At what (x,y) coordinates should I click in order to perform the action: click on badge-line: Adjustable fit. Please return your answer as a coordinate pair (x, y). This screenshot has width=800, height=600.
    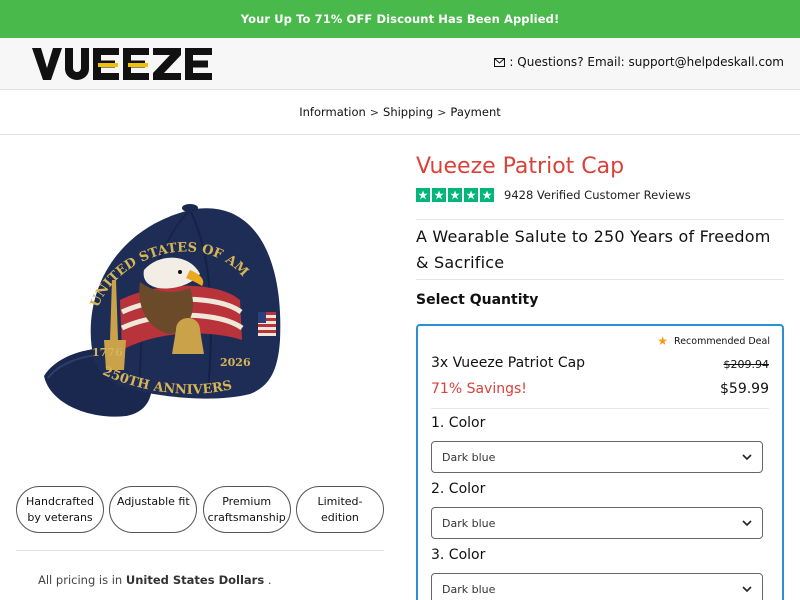
    Looking at the image, I should click on (153, 501).